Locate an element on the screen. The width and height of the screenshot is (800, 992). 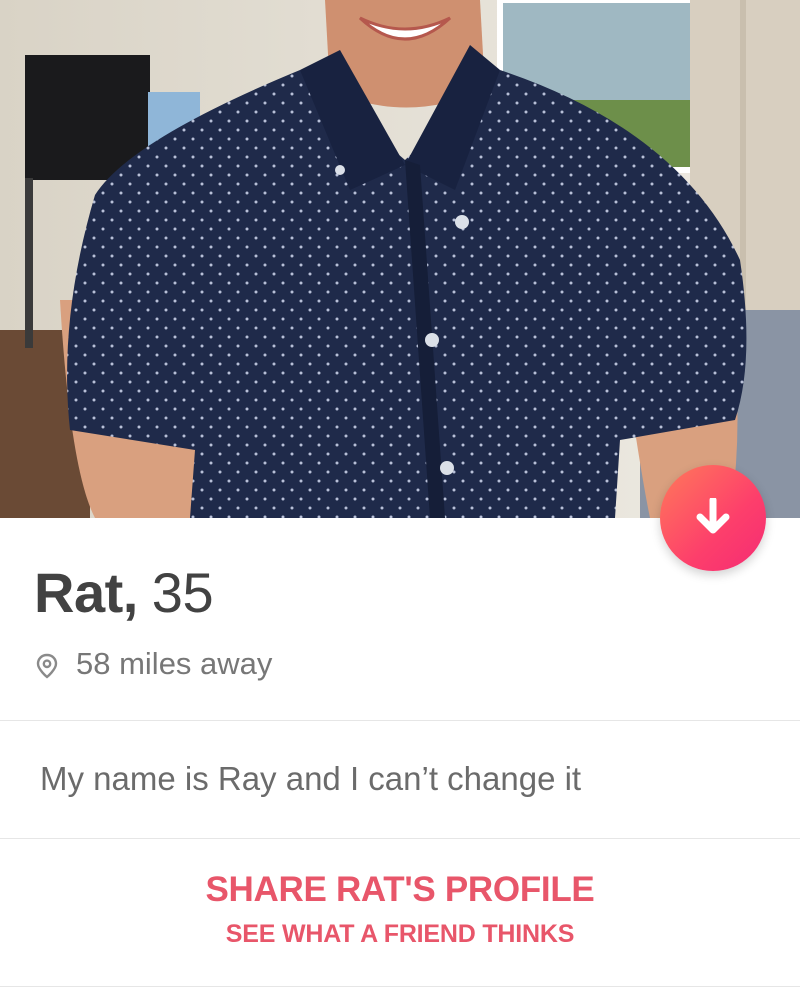
profile-distance: 58 miles away is located at coordinates (153, 664).